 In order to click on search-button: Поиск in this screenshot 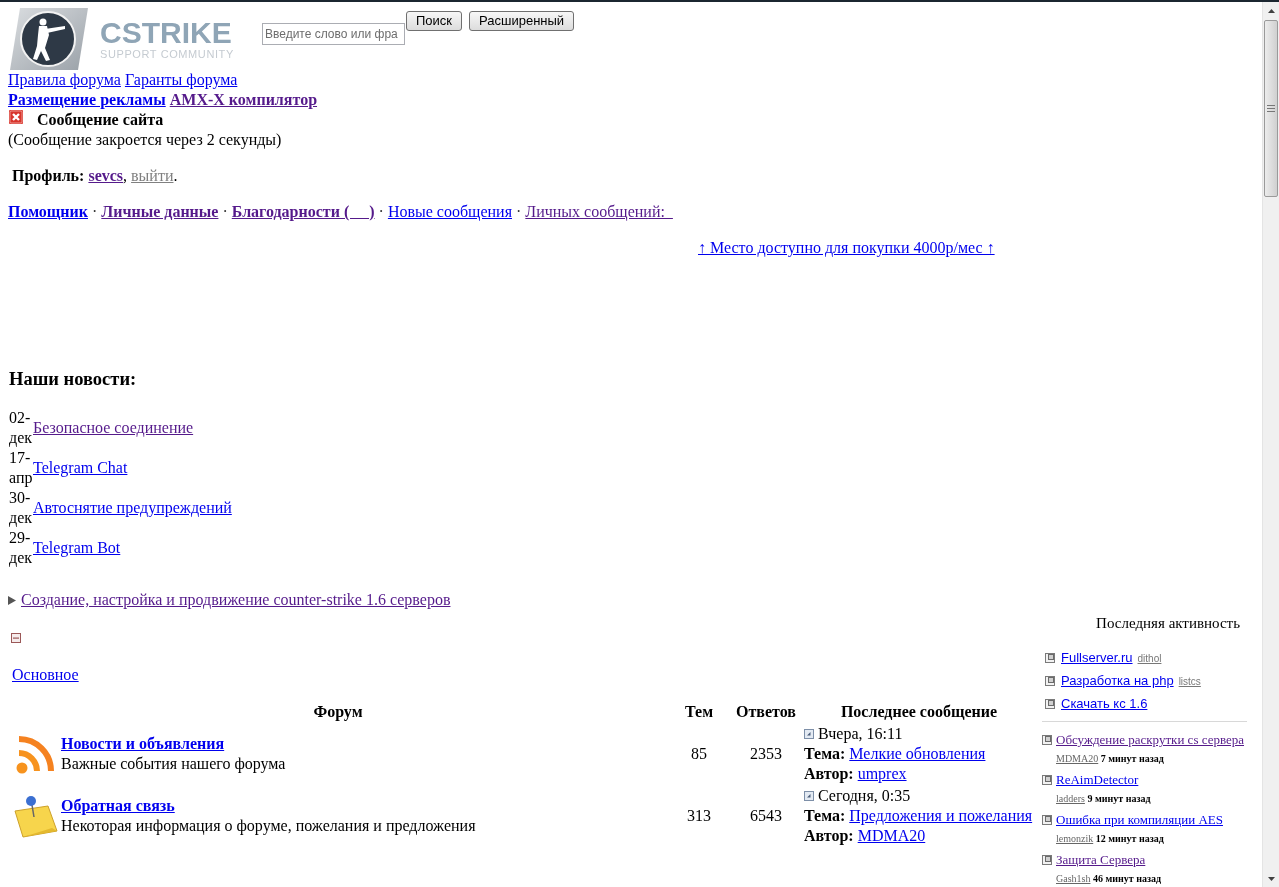, I will do `click(434, 21)`.